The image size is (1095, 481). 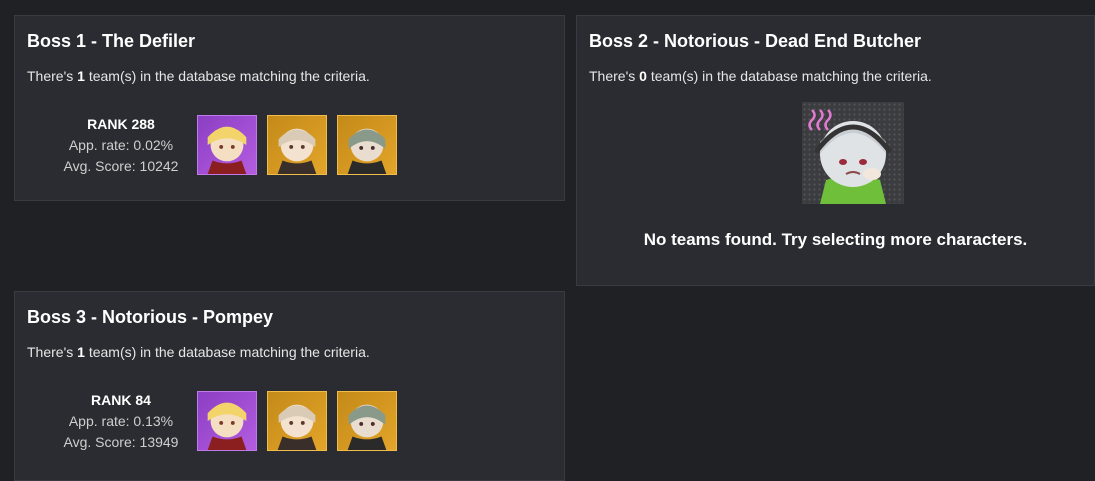 What do you see at coordinates (643, 76) in the screenshot?
I see `team-count: 0` at bounding box center [643, 76].